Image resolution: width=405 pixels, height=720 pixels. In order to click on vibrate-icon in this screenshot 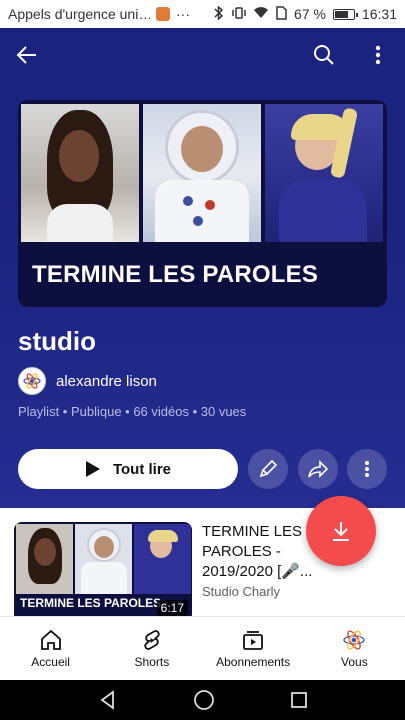, I will do `click(239, 14)`.